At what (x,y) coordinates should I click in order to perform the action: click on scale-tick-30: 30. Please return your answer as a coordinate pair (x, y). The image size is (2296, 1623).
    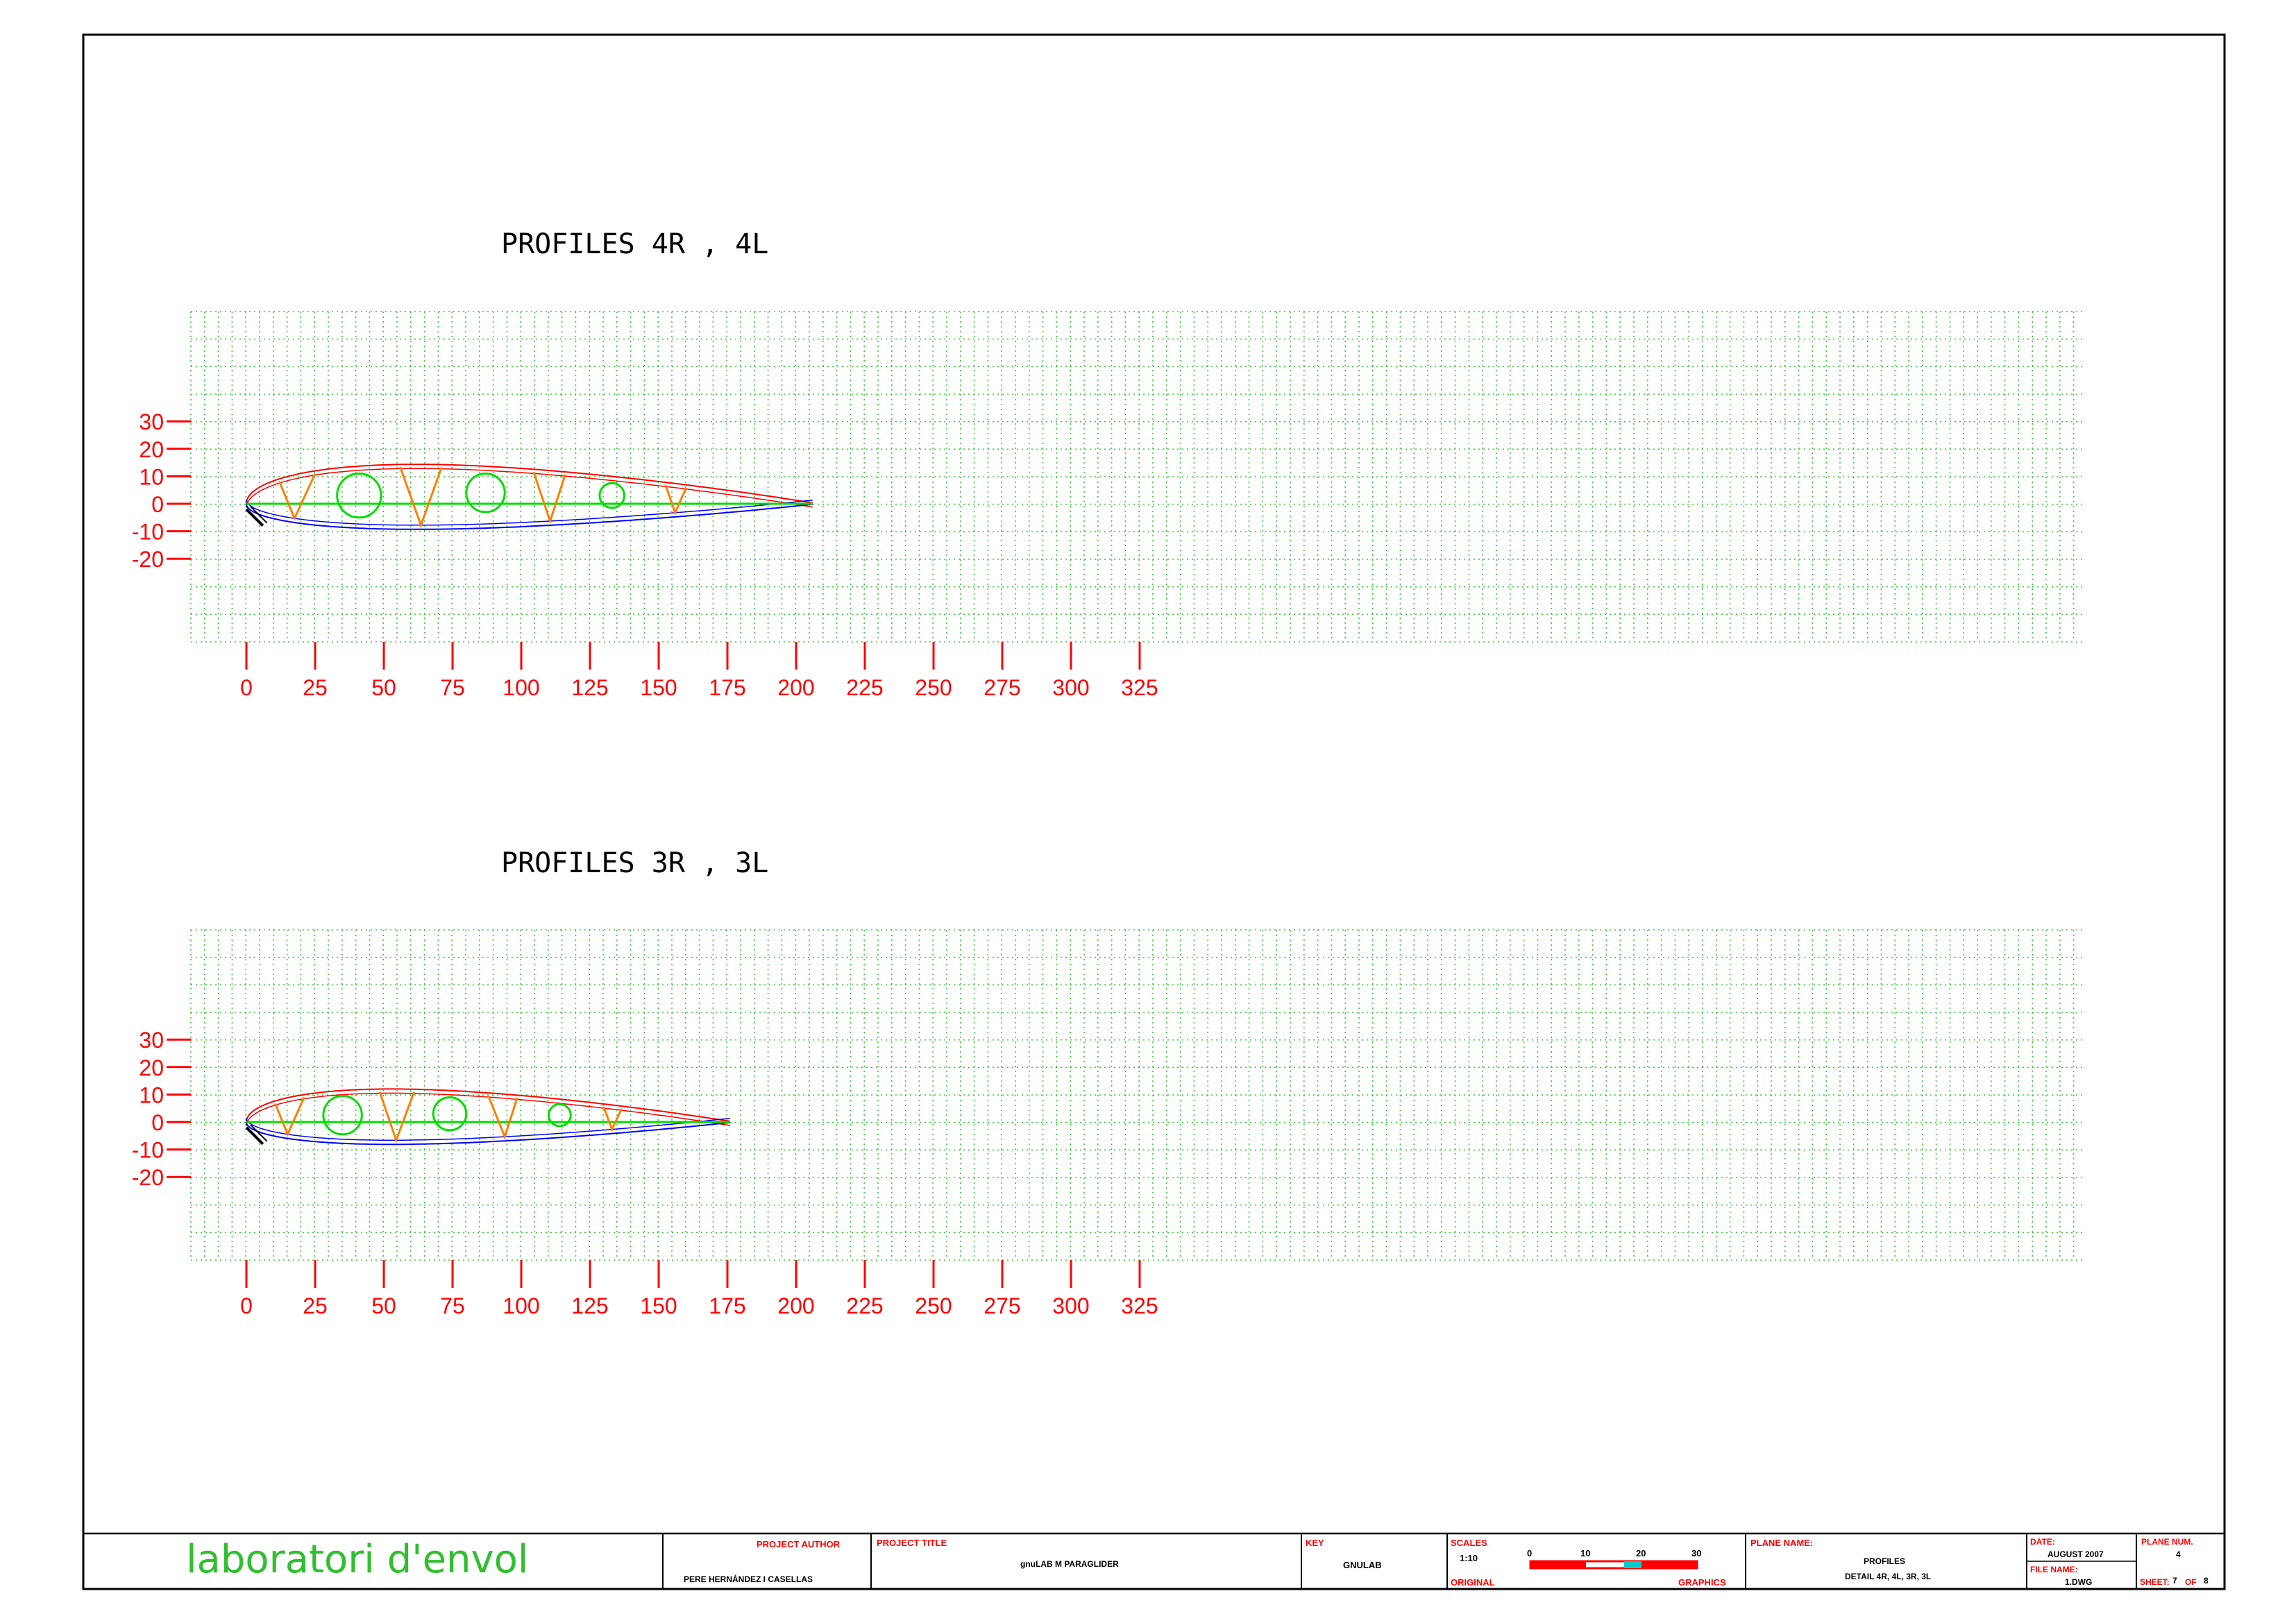
    Looking at the image, I should click on (1696, 1553).